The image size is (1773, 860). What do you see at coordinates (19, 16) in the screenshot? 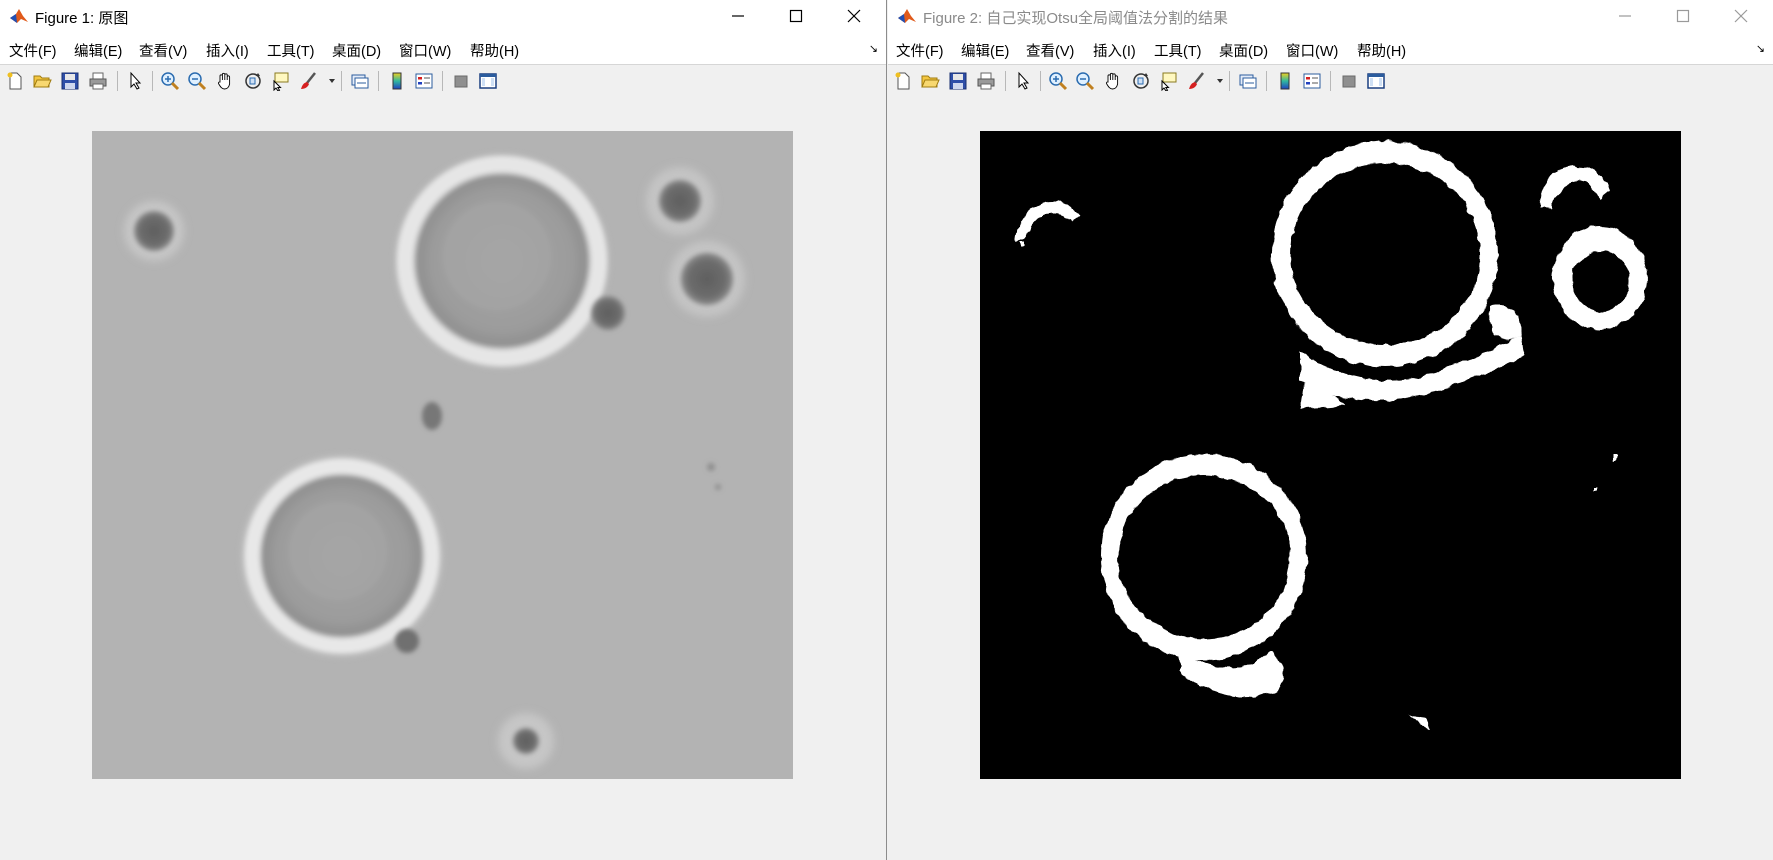
I see `matlab-logo-icon` at bounding box center [19, 16].